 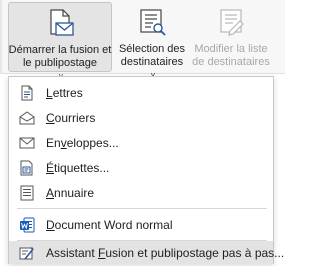 What do you see at coordinates (141, 92) in the screenshot?
I see `menu-item-letters: Lettres` at bounding box center [141, 92].